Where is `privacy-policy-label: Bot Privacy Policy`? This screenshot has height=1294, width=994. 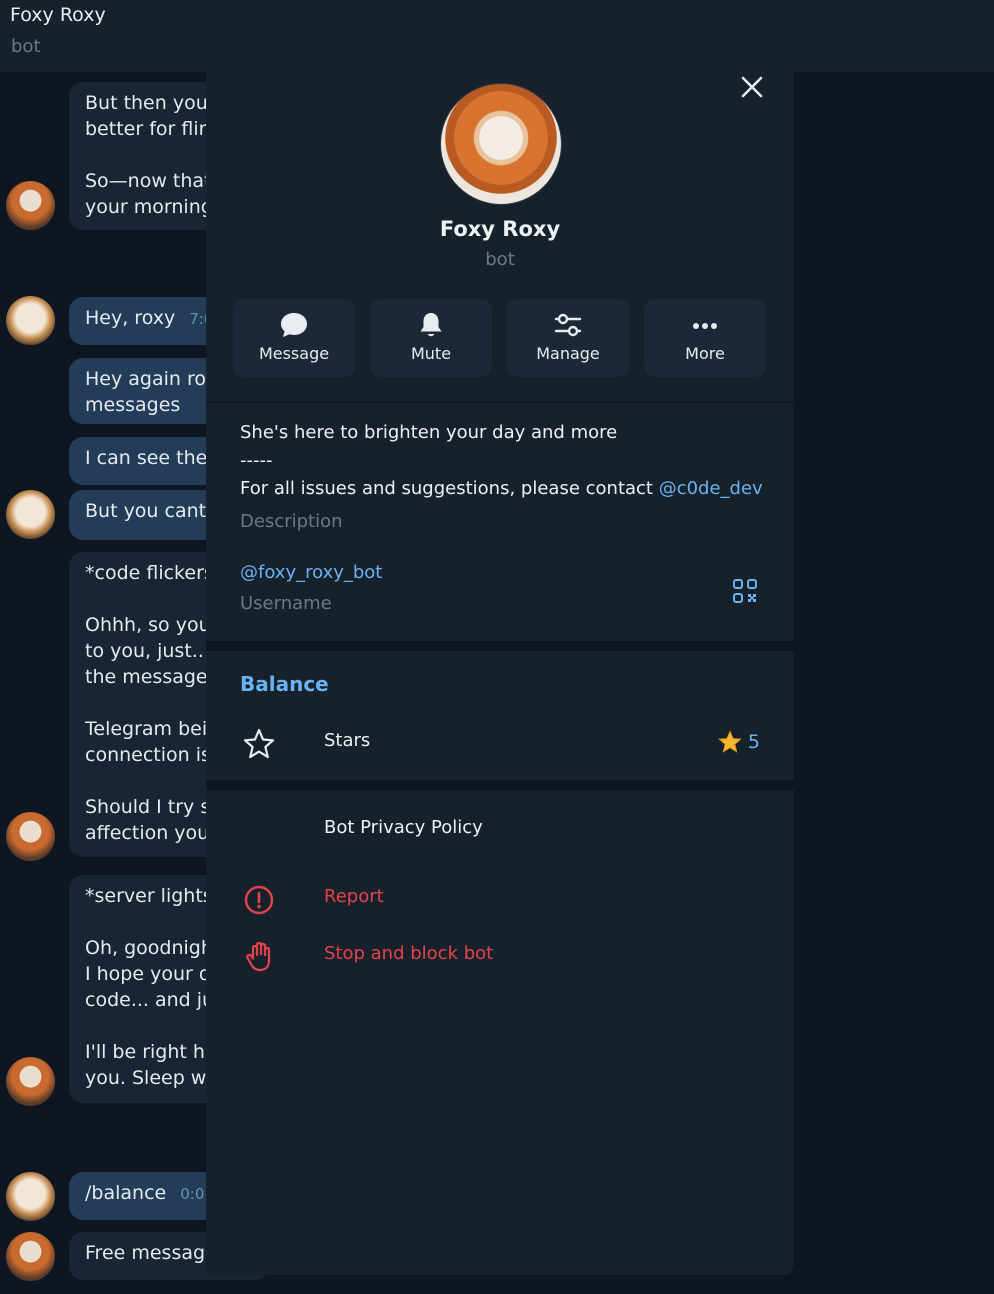 privacy-policy-label: Bot Privacy Policy is located at coordinates (403, 827).